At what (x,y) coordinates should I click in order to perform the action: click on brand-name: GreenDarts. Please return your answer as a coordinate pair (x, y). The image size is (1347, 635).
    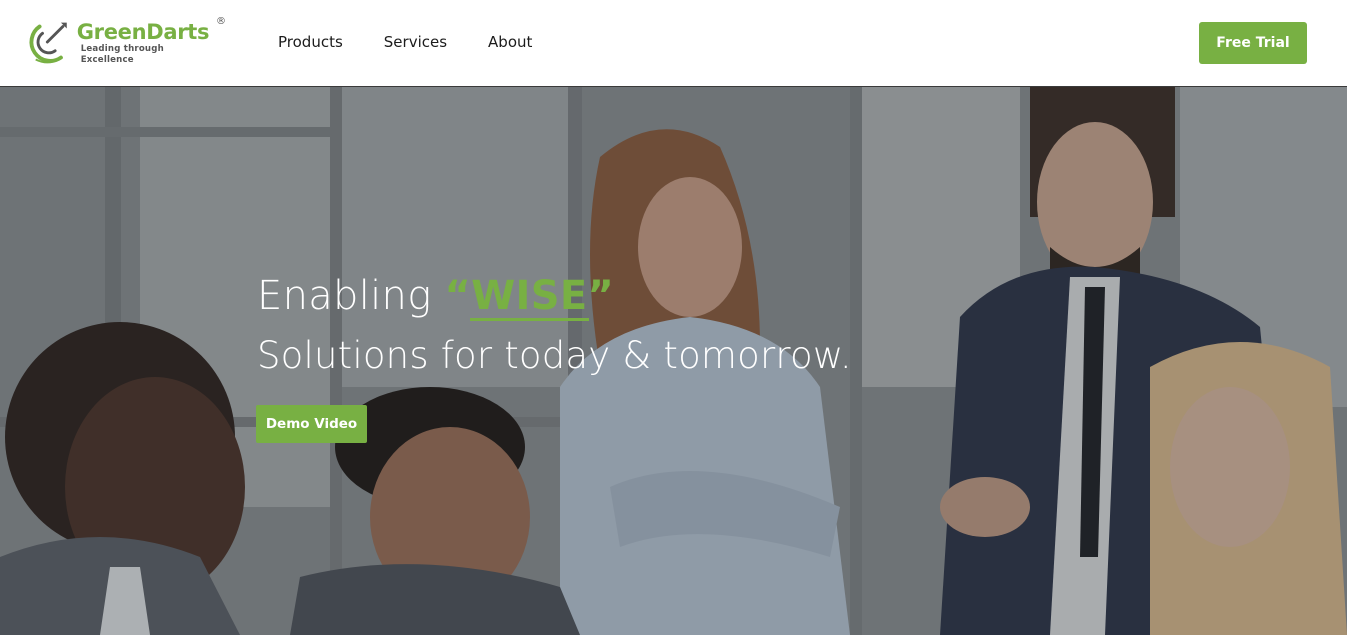
    Looking at the image, I should click on (146, 32).